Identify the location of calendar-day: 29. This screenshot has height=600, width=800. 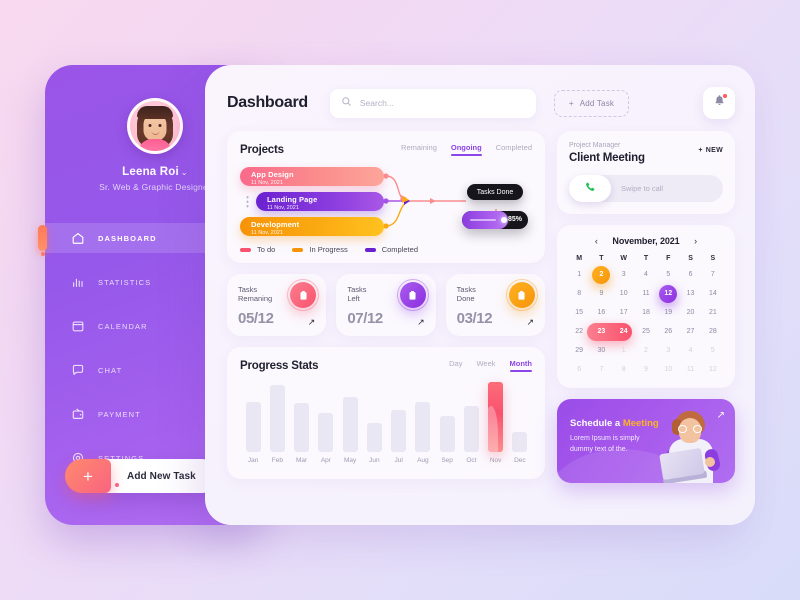
(579, 350).